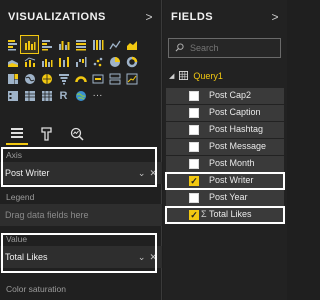 This screenshot has width=320, height=300. Describe the element at coordinates (63, 78) in the screenshot. I see `funnel-icon` at that location.